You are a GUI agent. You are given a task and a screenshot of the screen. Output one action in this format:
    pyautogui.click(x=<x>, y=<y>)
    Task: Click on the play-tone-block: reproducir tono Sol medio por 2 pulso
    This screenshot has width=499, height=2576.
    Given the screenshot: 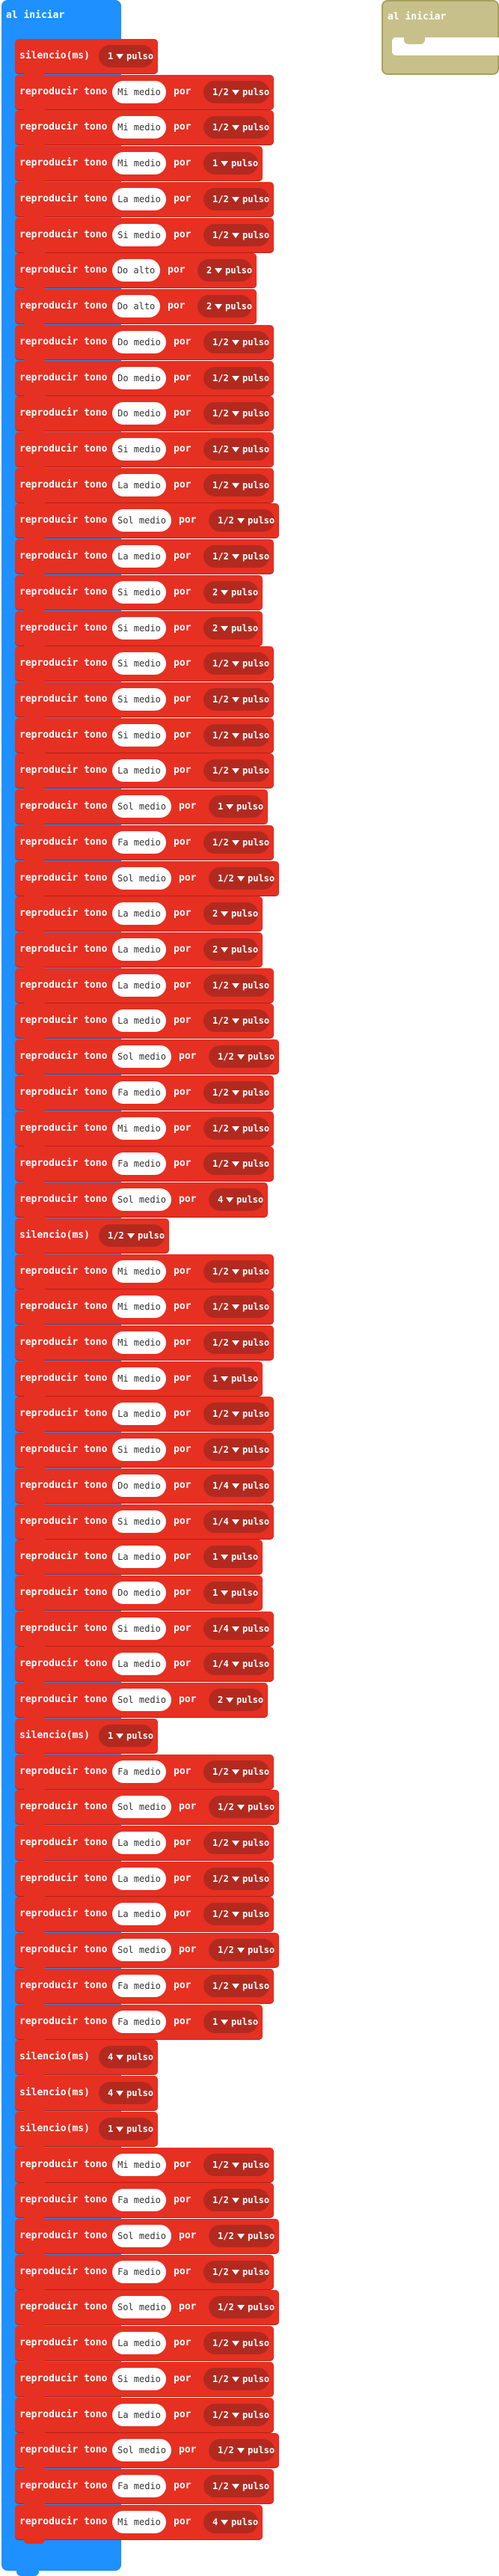 What is the action you would take?
    pyautogui.click(x=141, y=1702)
    